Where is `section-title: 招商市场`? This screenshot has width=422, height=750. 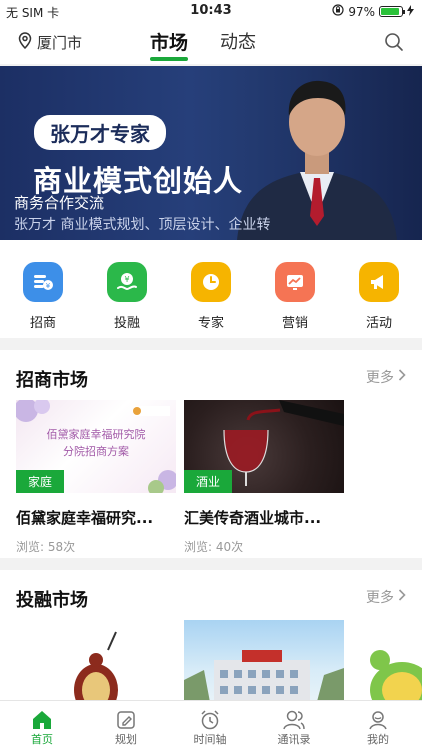 section-title: 招商市场 is located at coordinates (52, 380).